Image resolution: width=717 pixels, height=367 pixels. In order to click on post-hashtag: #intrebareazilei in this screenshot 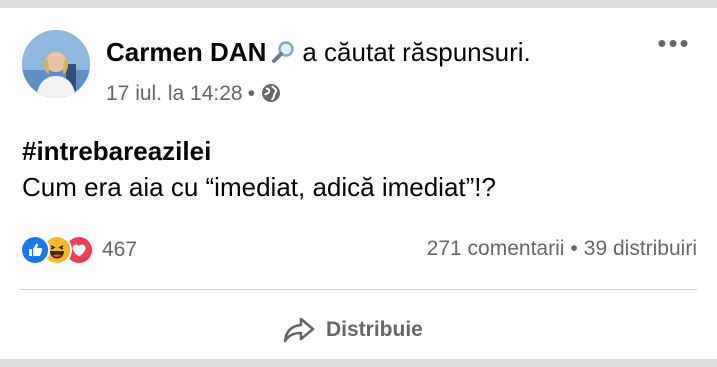, I will do `click(116, 151)`.